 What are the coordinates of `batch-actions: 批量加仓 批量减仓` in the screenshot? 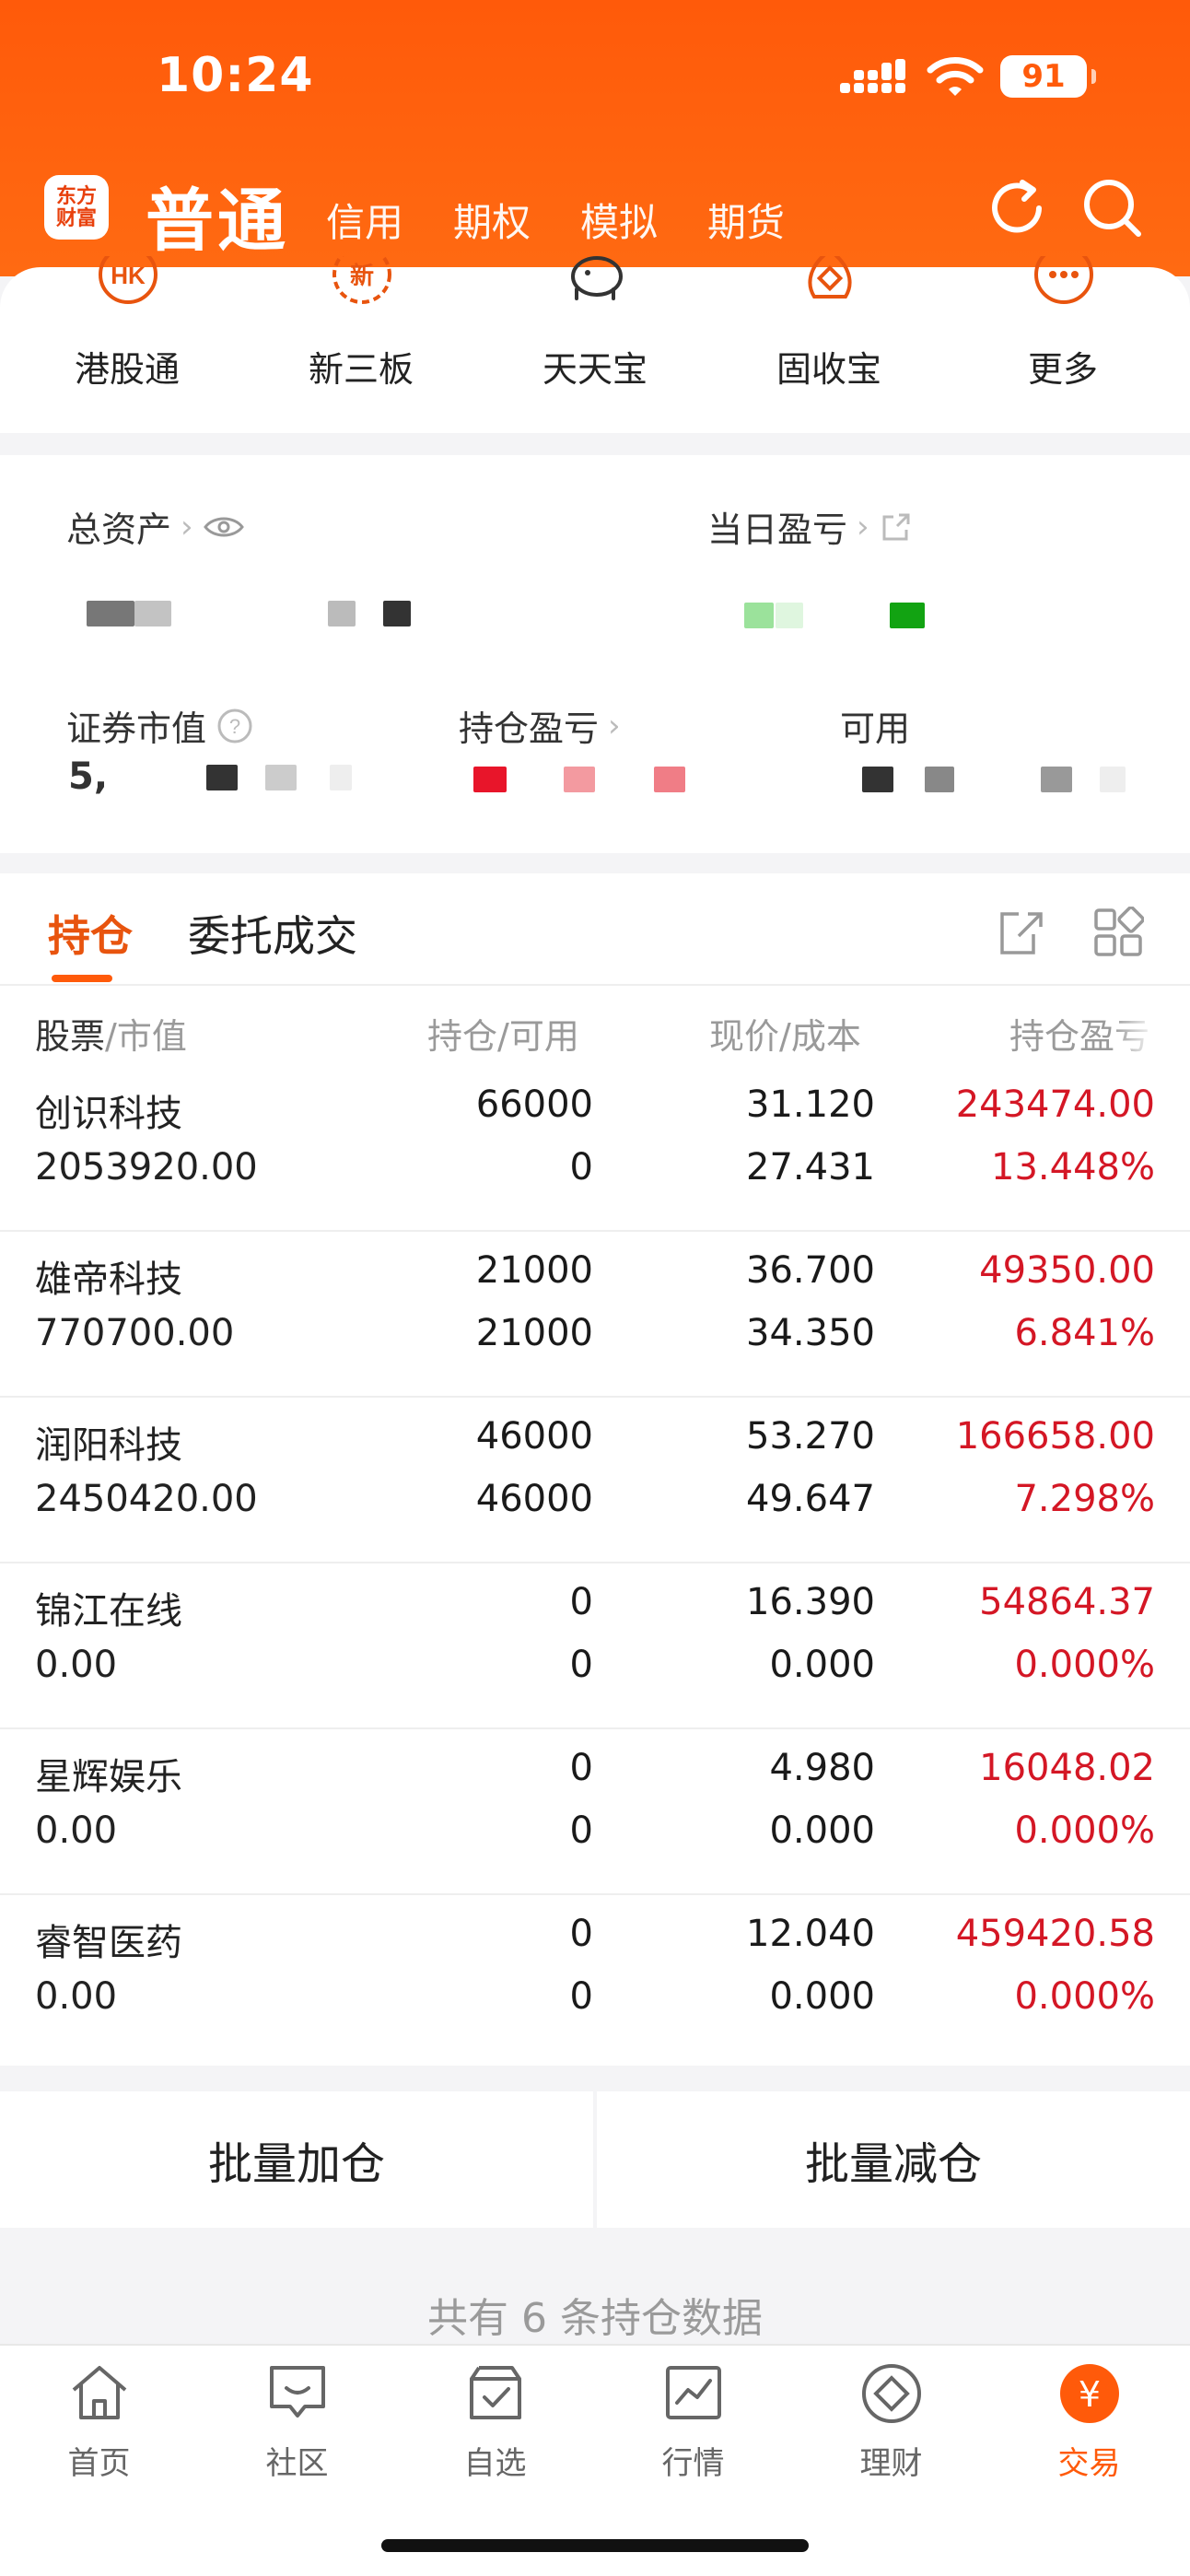 It's located at (595, 2159).